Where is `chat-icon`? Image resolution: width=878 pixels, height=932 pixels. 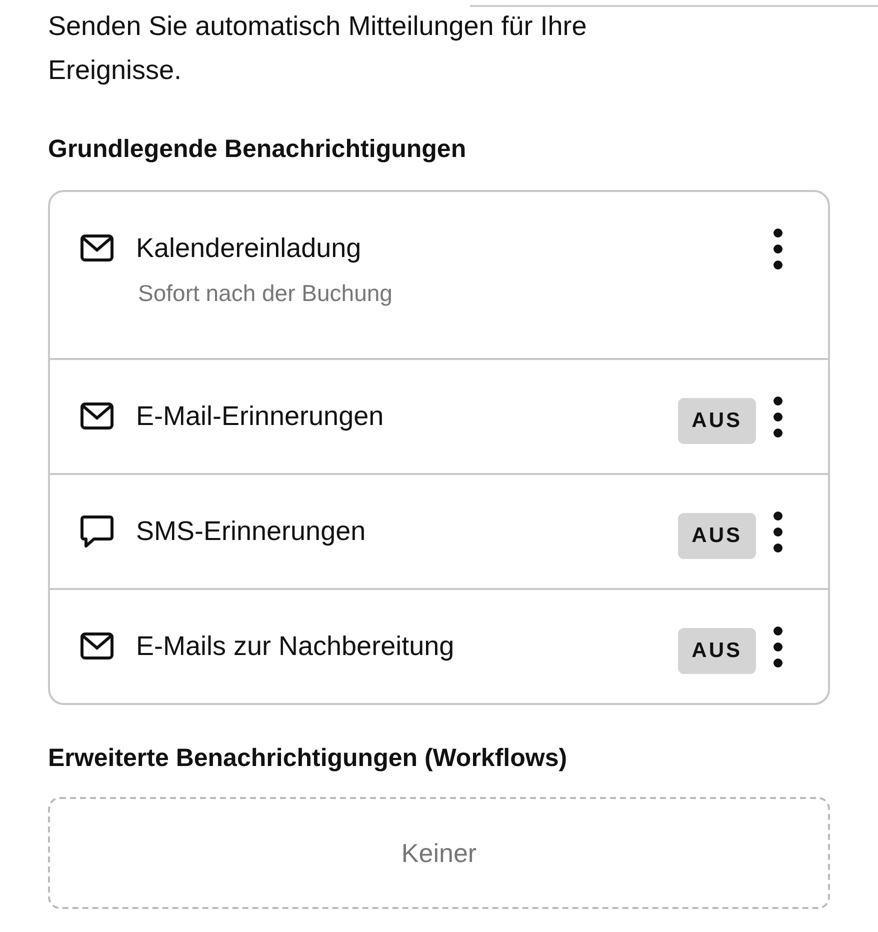
chat-icon is located at coordinates (97, 531).